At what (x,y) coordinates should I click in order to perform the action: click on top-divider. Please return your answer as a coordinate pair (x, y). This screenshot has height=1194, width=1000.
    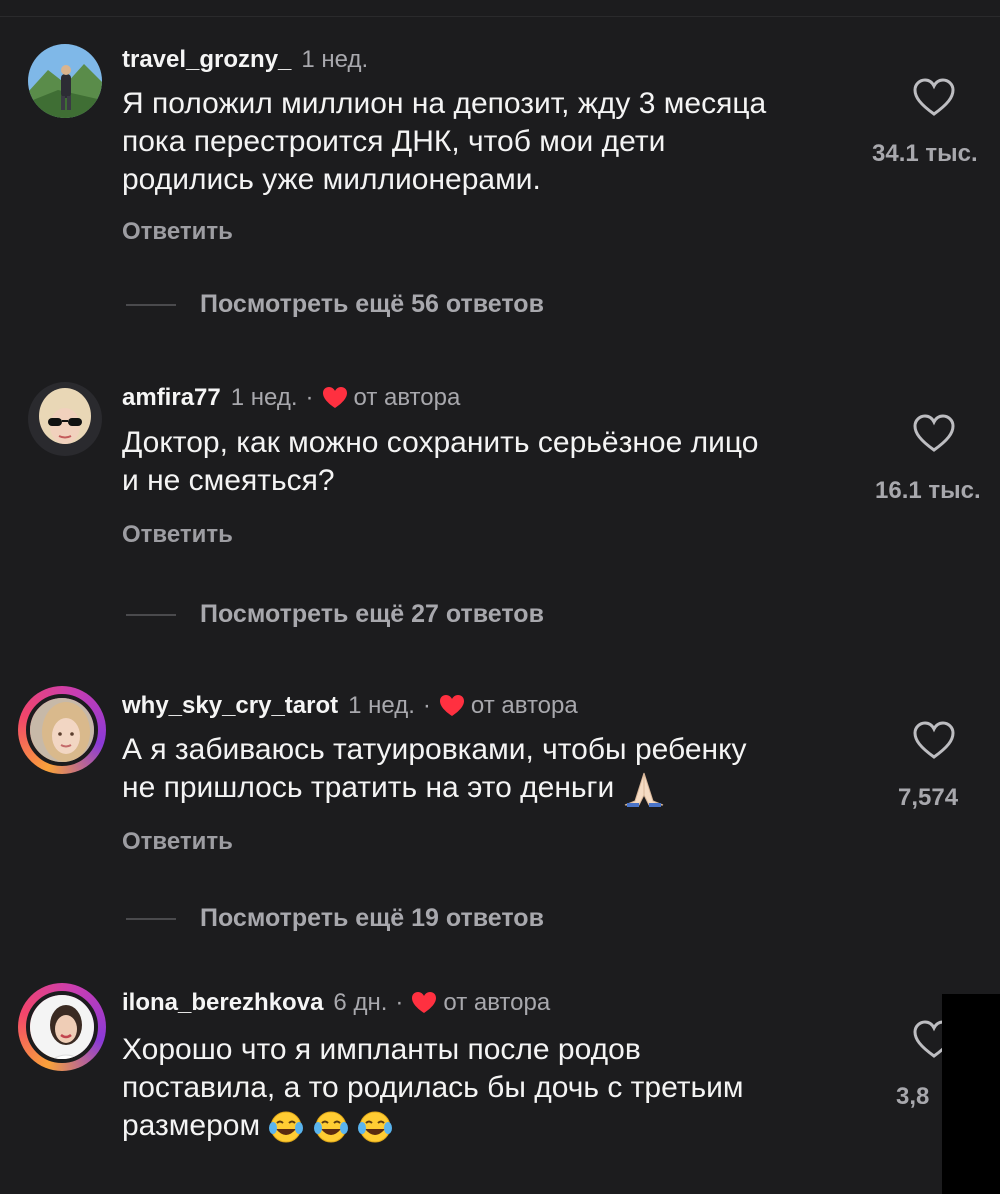
    Looking at the image, I should click on (500, 16).